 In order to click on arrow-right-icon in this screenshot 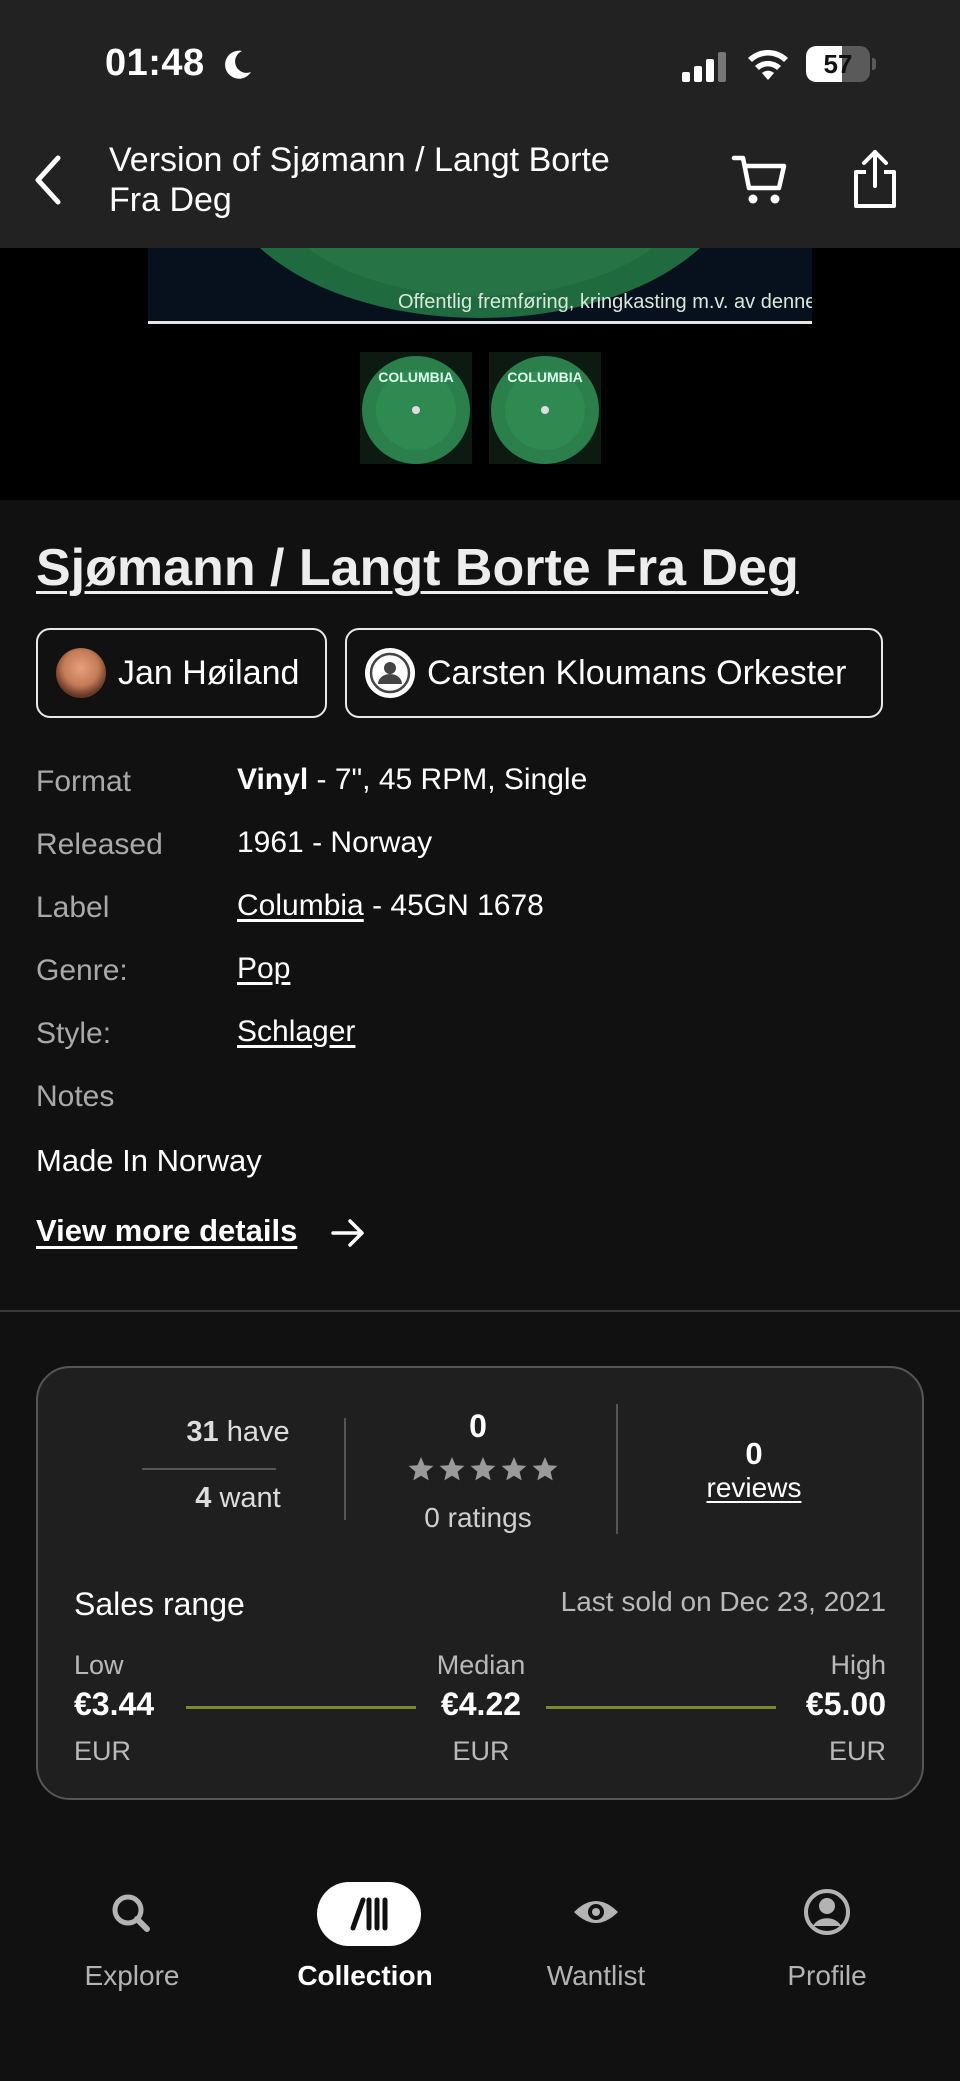, I will do `click(348, 1233)`.